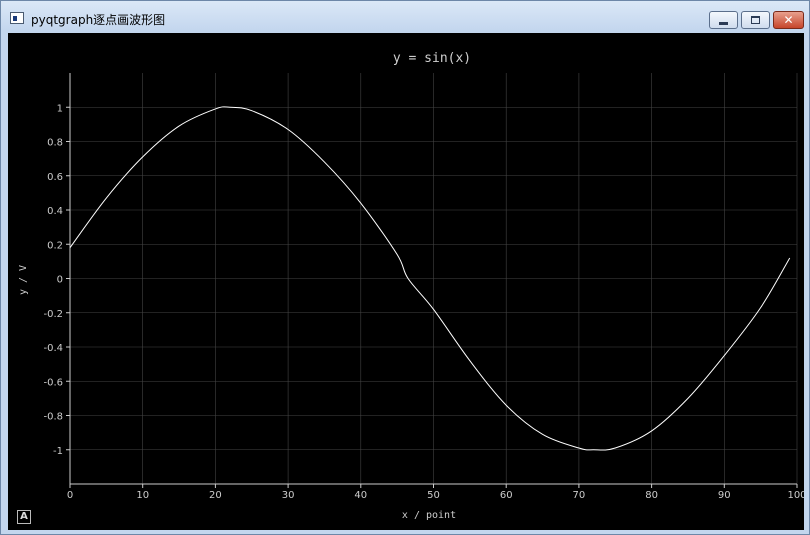 The width and height of the screenshot is (810, 535). Describe the element at coordinates (723, 20) in the screenshot. I see `minimize-button` at that location.